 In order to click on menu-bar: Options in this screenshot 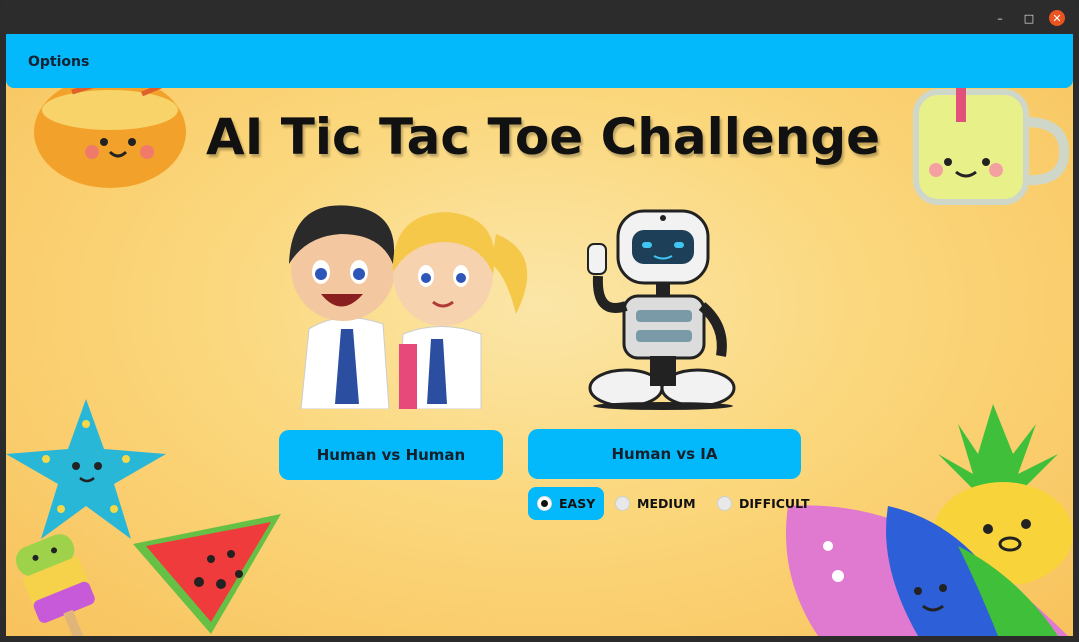, I will do `click(539, 61)`.